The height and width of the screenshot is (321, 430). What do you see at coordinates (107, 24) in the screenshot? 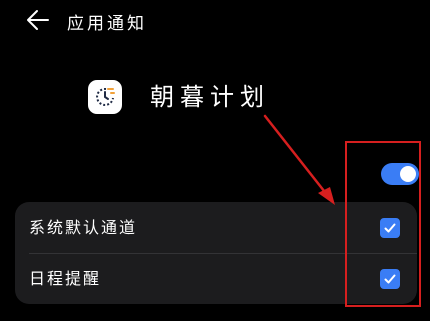
I see `page-title: 应用通知` at bounding box center [107, 24].